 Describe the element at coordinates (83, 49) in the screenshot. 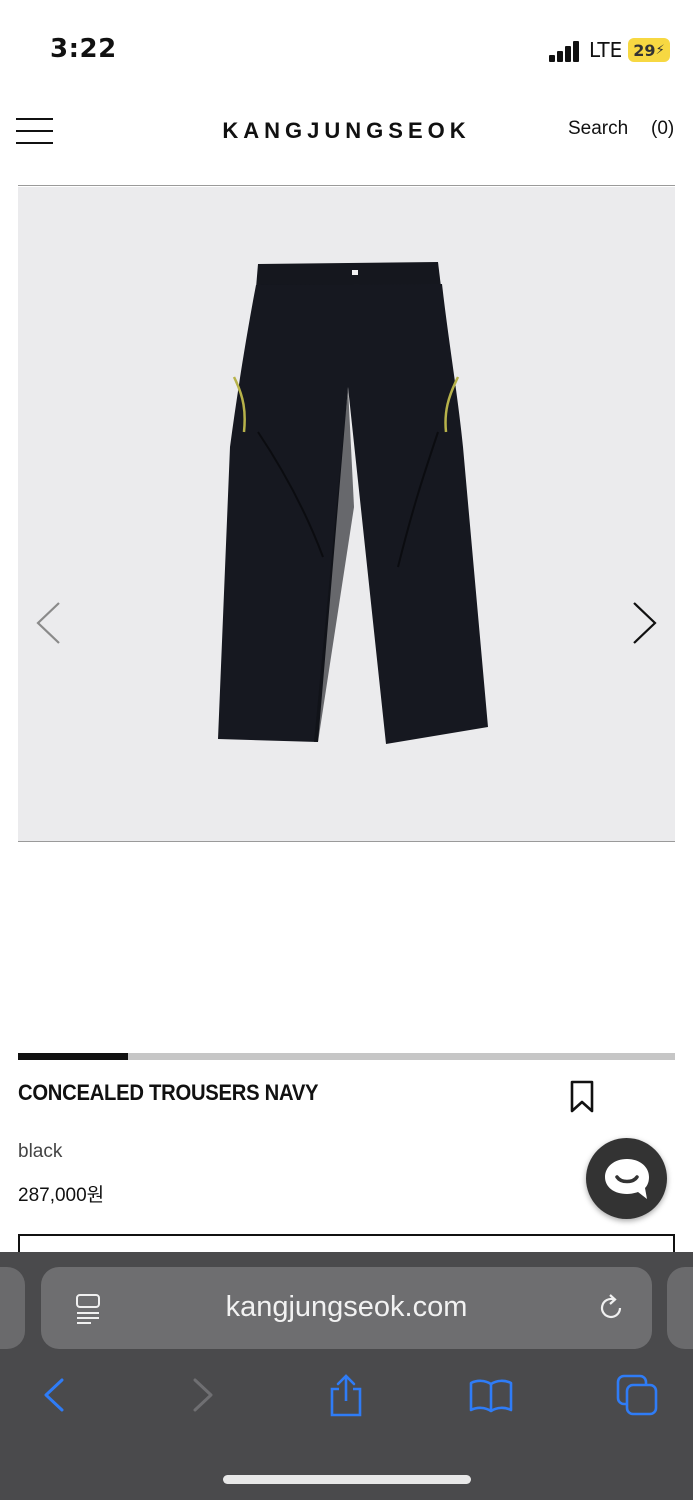

I see `status-time: 3:22` at that location.